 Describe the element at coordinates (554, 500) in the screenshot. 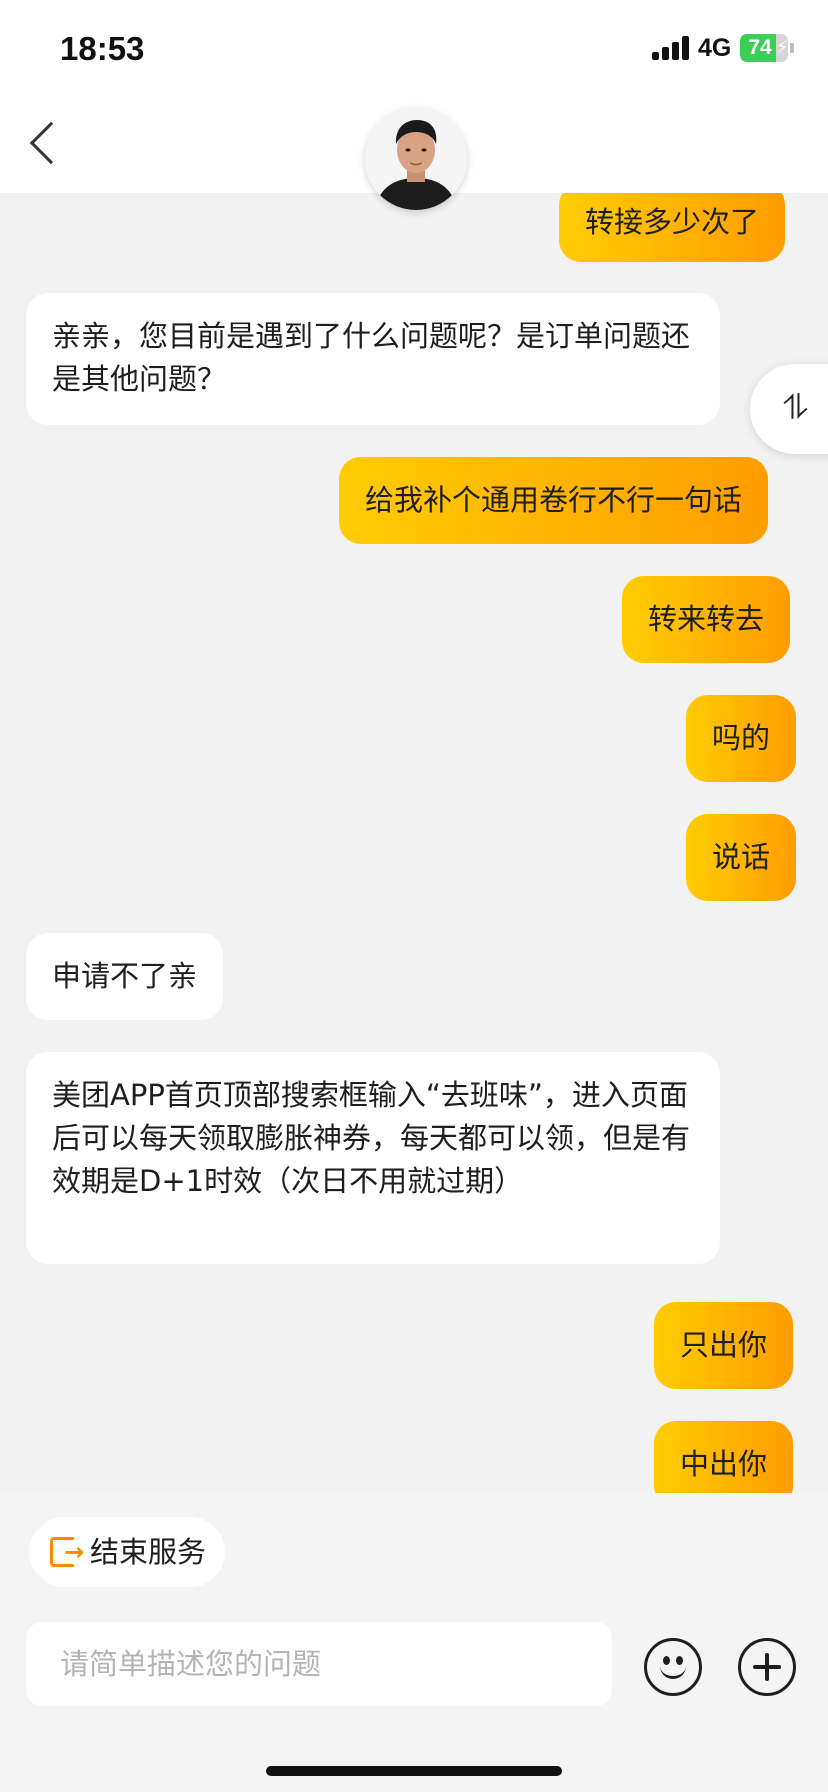

I see `message-bubble-outgoing: 给我补个通用卷行不行一句话` at that location.